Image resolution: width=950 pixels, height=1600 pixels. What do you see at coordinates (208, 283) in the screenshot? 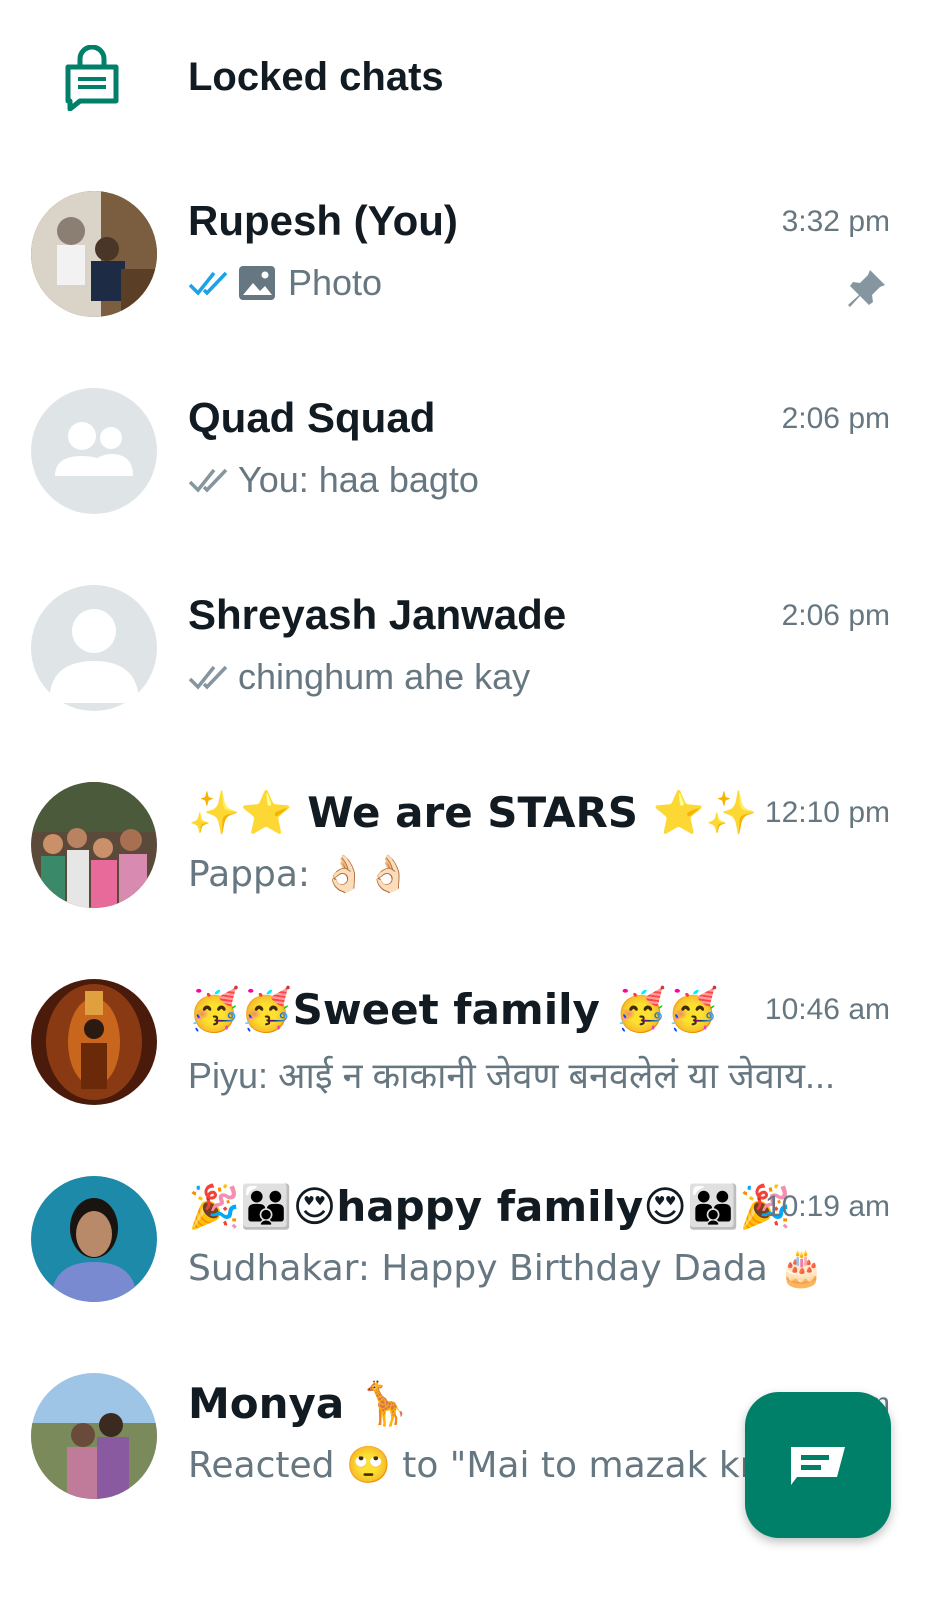
I see `double-tick-read-icon` at bounding box center [208, 283].